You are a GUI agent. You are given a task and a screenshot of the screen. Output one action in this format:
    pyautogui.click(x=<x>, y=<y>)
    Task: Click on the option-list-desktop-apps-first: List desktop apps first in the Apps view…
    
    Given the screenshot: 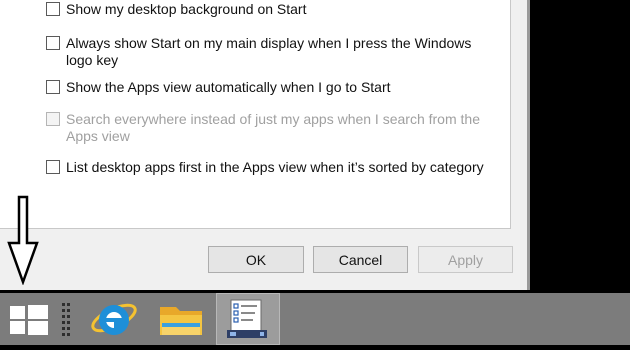 What is the action you would take?
    pyautogui.click(x=271, y=167)
    